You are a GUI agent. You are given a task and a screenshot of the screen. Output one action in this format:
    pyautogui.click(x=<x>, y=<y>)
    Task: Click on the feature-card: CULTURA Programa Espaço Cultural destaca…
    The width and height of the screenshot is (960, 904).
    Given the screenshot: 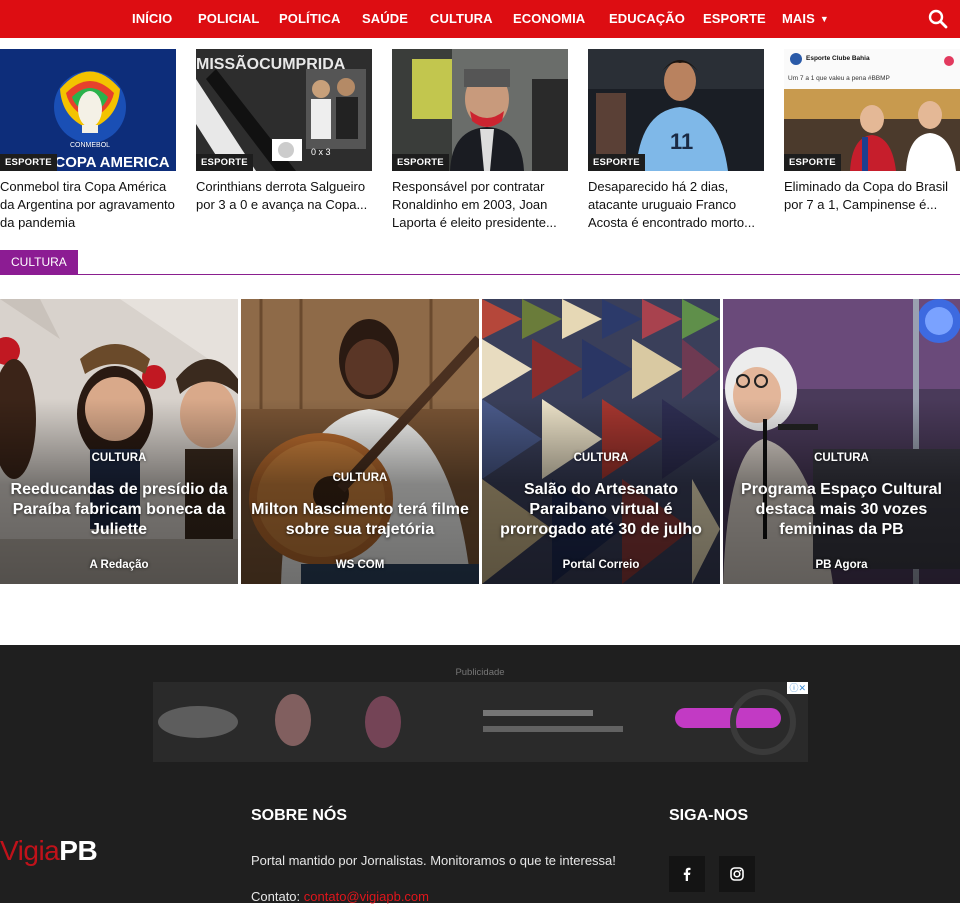 What is the action you would take?
    pyautogui.click(x=841, y=441)
    